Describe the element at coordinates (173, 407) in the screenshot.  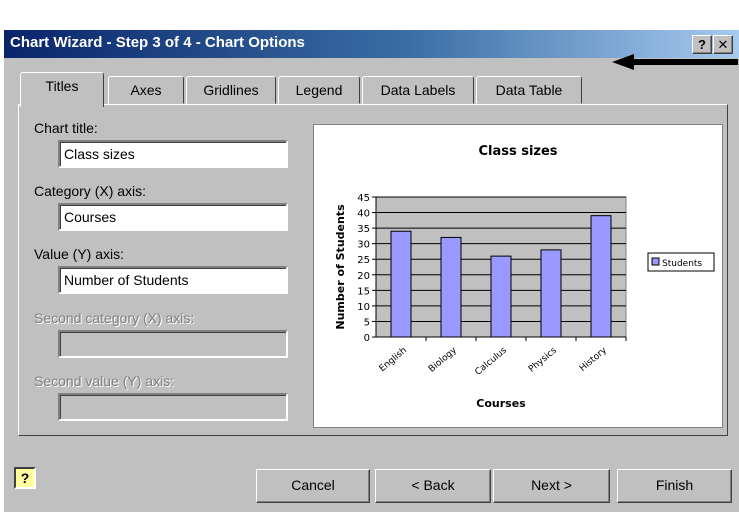
I see `second-value-input` at that location.